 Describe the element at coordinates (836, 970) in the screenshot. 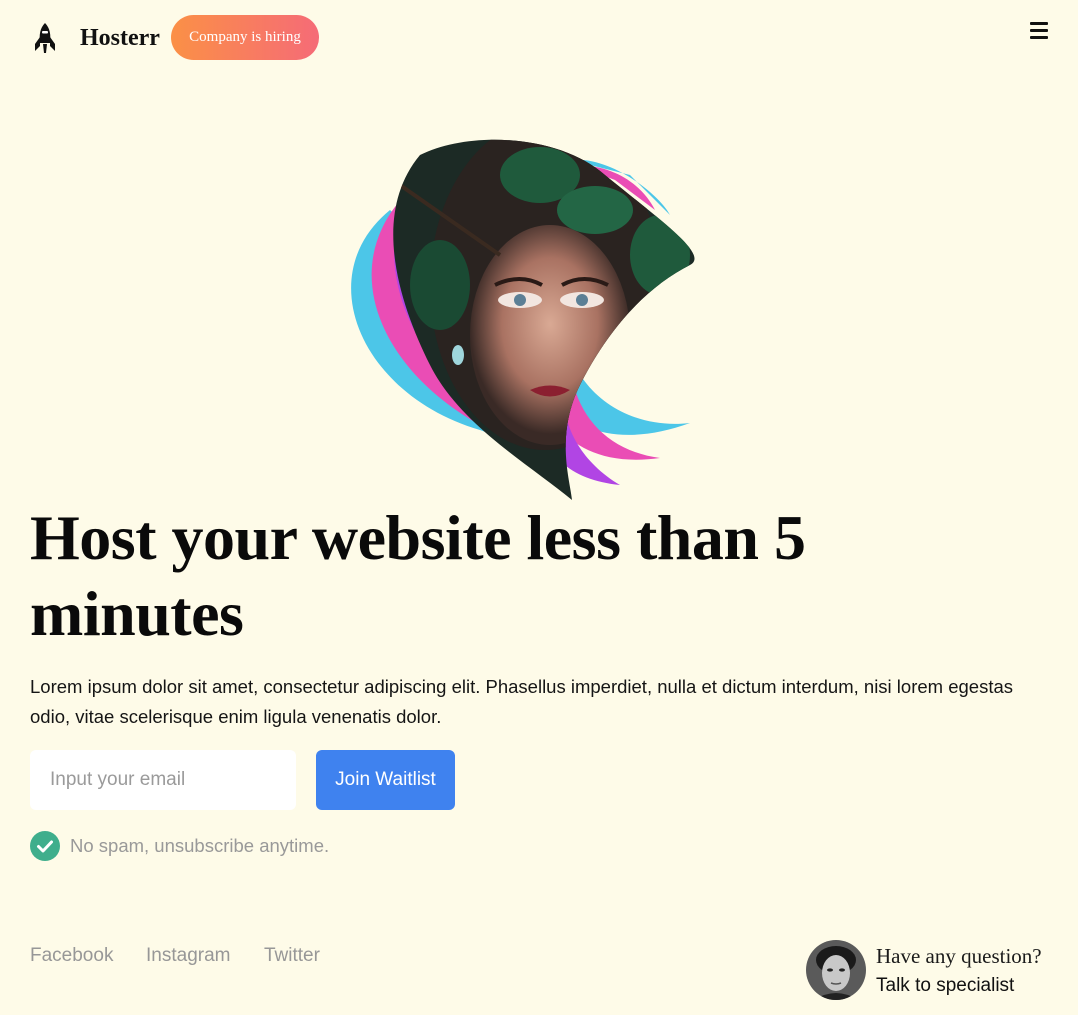

I see `specialist-avatar` at that location.